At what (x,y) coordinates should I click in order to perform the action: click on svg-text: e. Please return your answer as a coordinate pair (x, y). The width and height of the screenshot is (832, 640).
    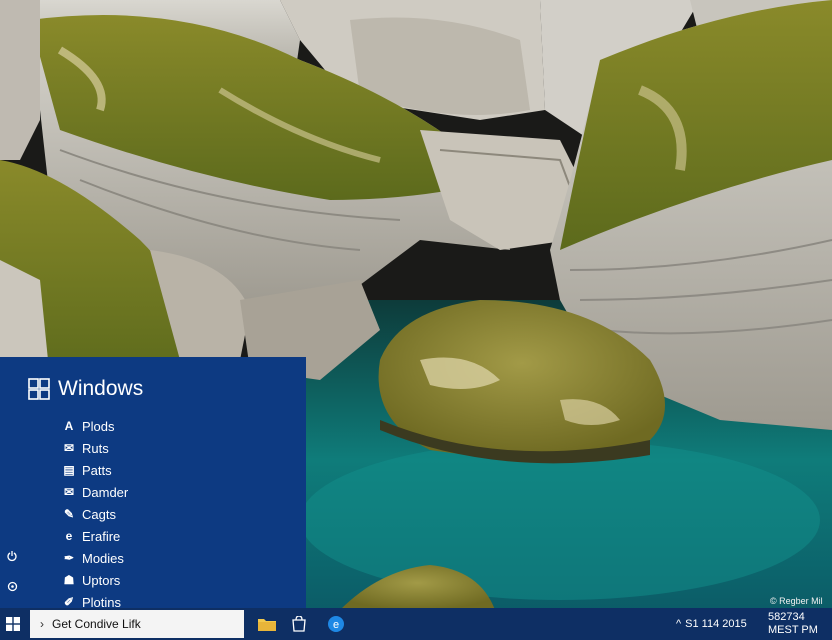
    Looking at the image, I should click on (336, 625).